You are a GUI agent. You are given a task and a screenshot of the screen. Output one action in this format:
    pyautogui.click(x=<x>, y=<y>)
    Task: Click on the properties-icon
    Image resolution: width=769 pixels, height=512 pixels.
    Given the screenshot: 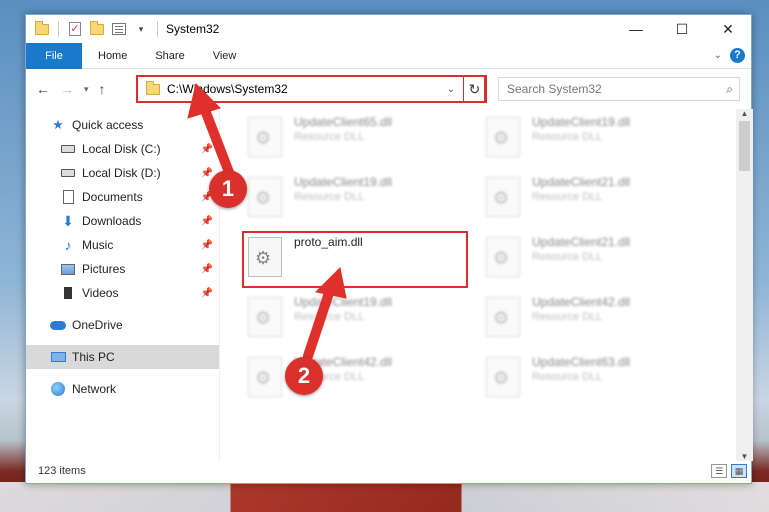 What is the action you would take?
    pyautogui.click(x=119, y=29)
    